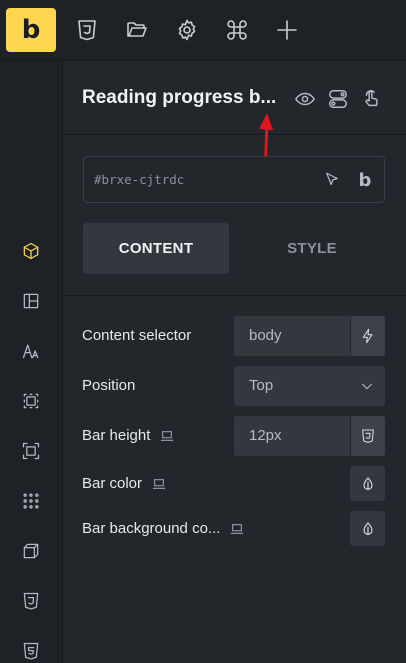 Image resolution: width=406 pixels, height=663 pixels. I want to click on grid-dots-icon, so click(31, 501).